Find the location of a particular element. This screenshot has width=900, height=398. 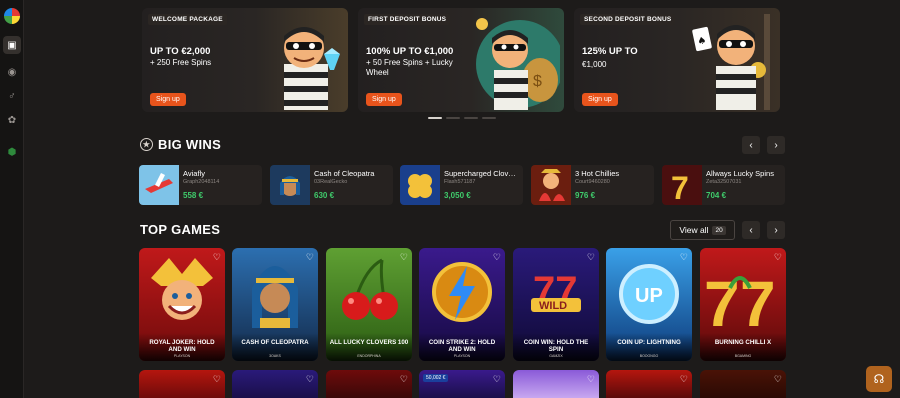

win-amount: 976 € is located at coordinates (585, 195).